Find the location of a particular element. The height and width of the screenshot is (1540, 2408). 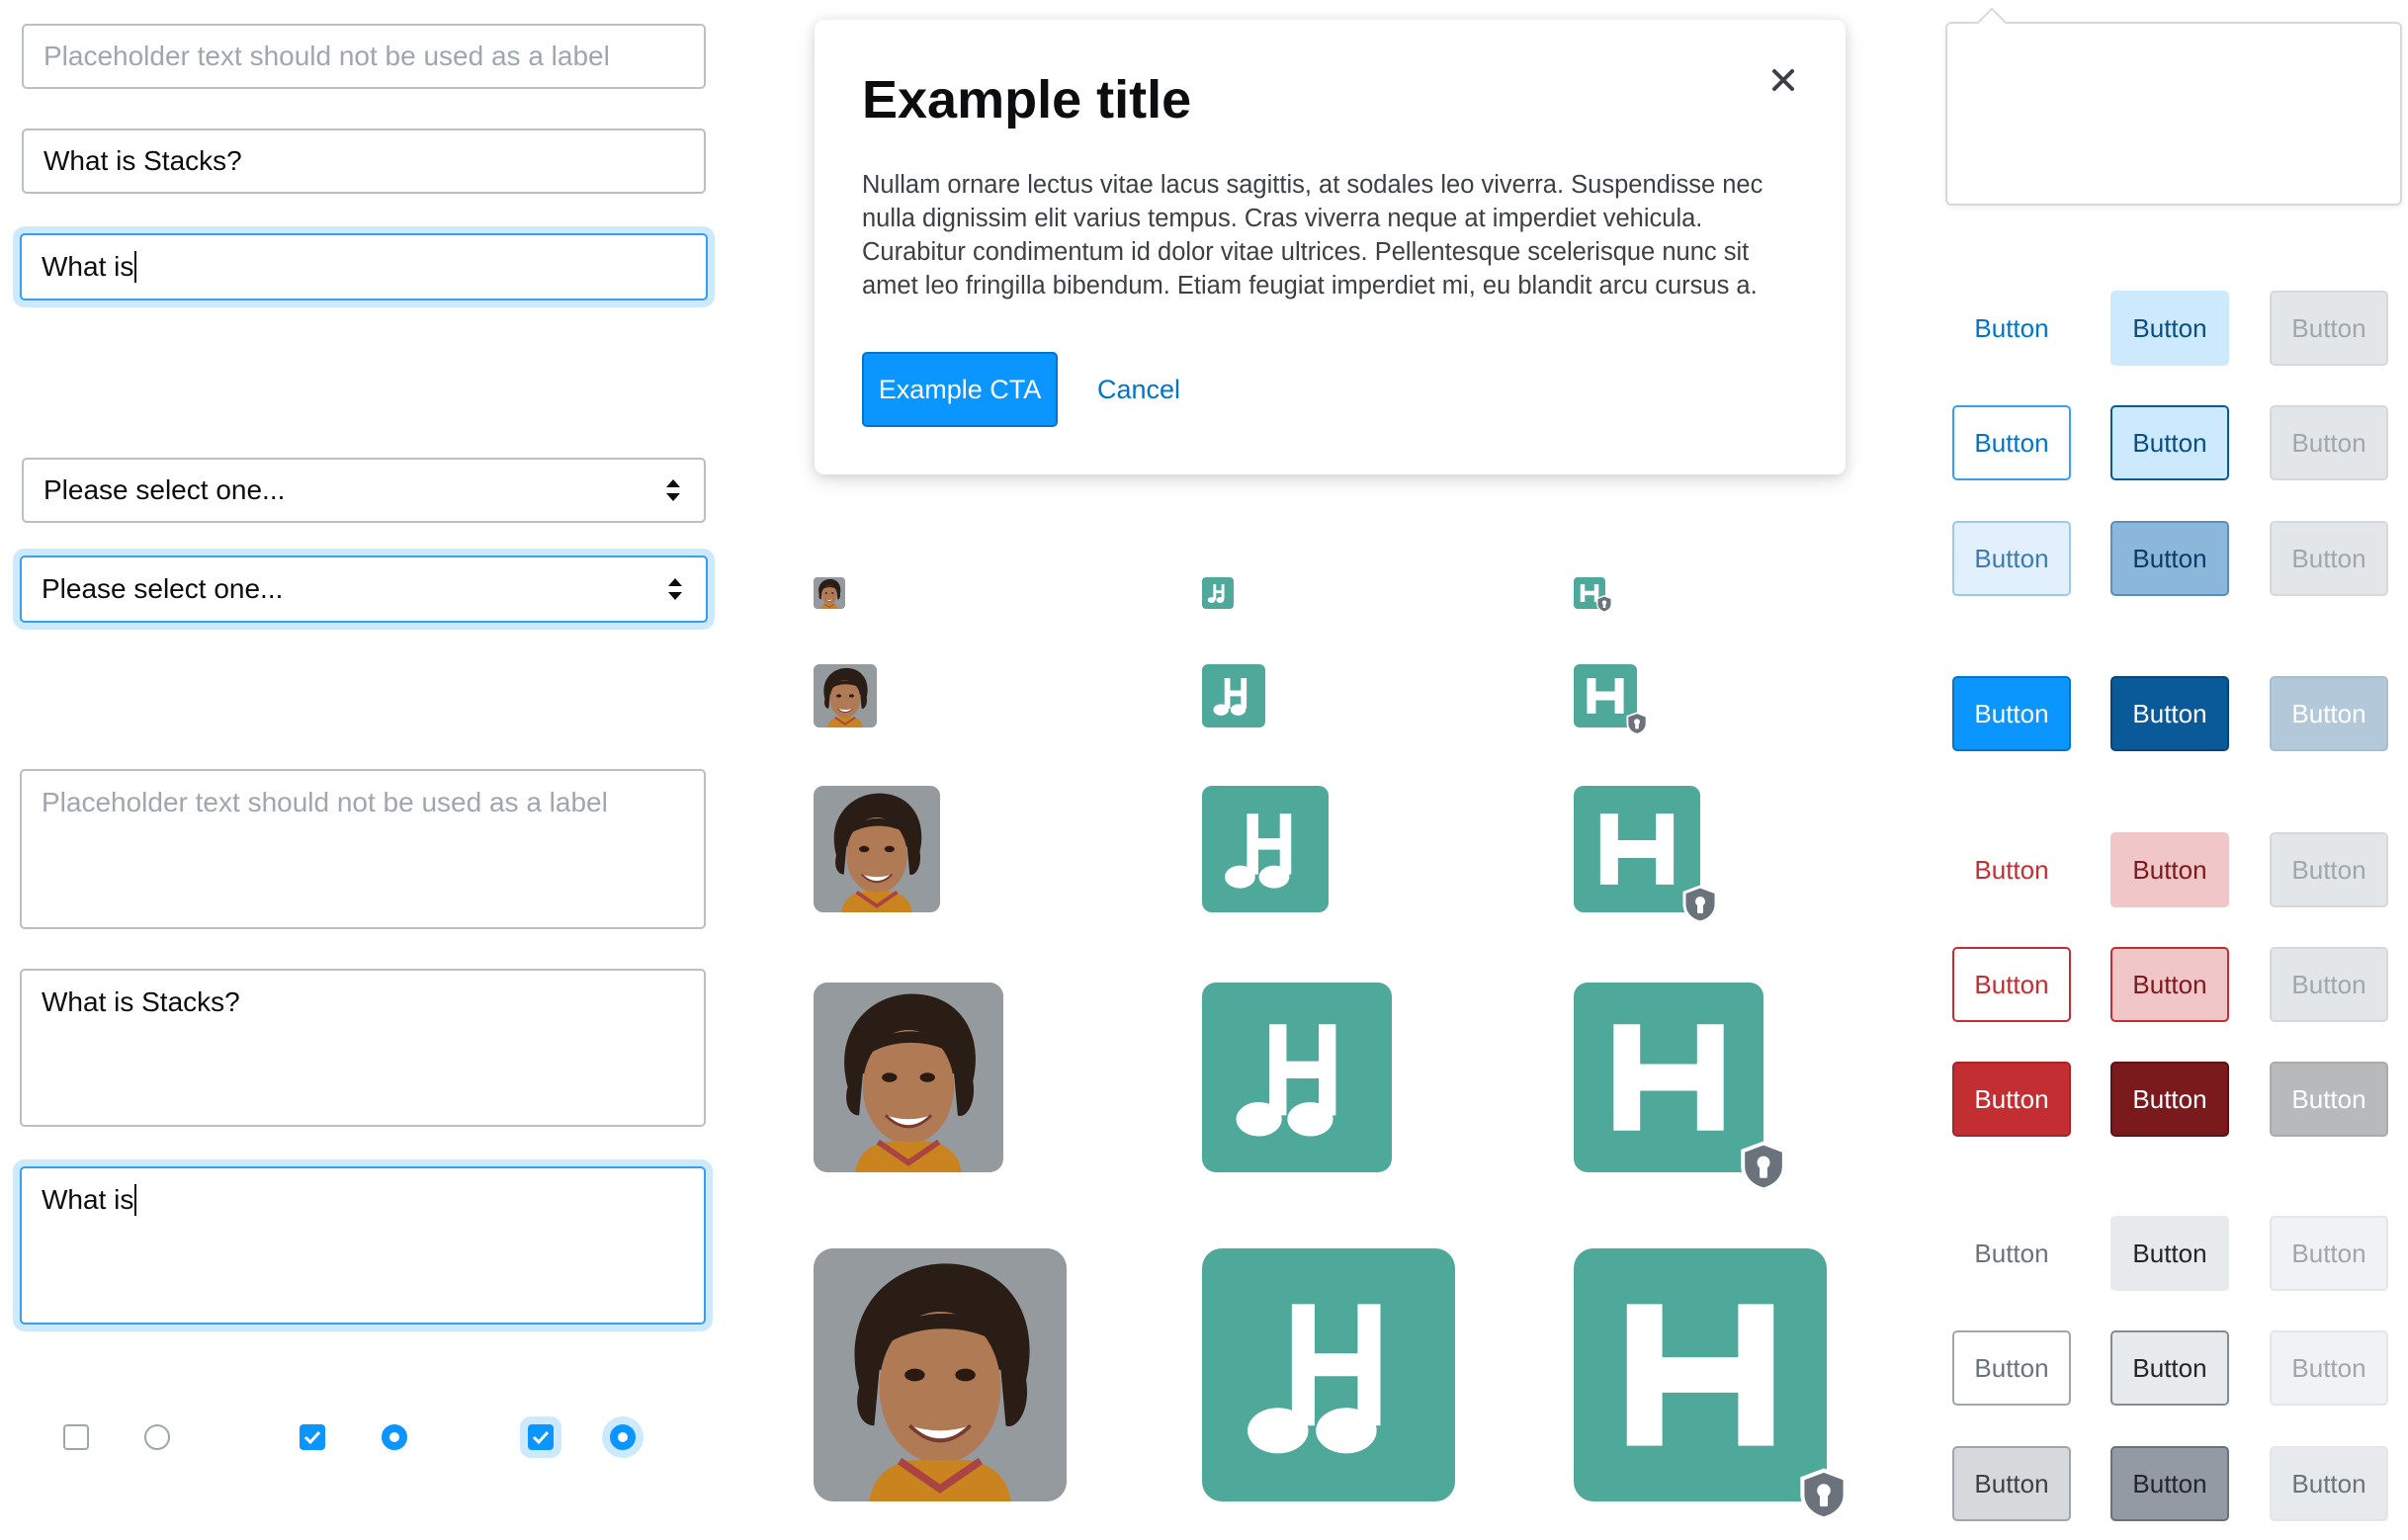

radio-checked is located at coordinates (394, 1437).